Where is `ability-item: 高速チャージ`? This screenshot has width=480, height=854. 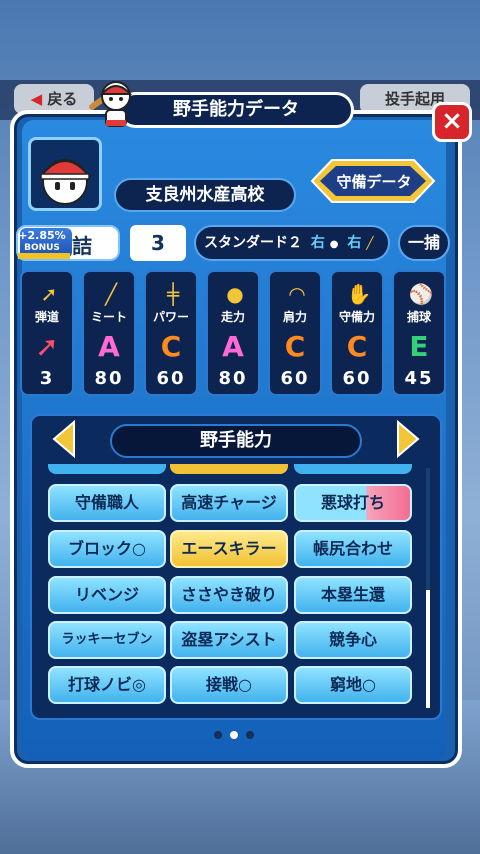
ability-item: 高速チャージ is located at coordinates (229, 503).